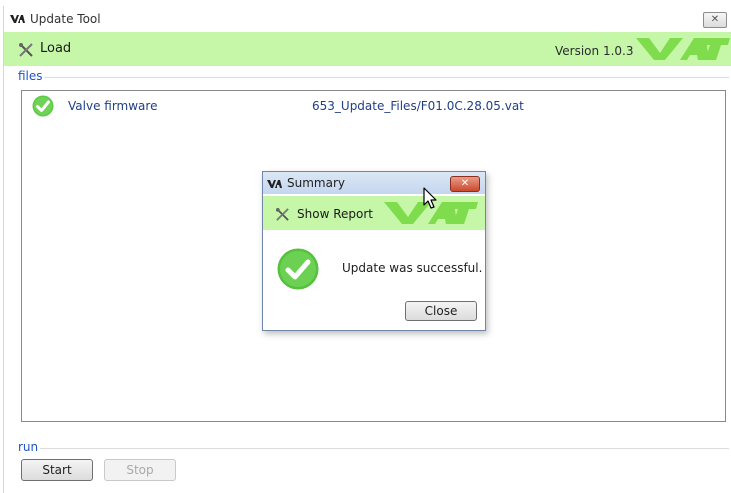  Describe the element at coordinates (418, 106) in the screenshot. I see `file-path: 653_Update_Files/F01.0C.28.05.vat` at that location.